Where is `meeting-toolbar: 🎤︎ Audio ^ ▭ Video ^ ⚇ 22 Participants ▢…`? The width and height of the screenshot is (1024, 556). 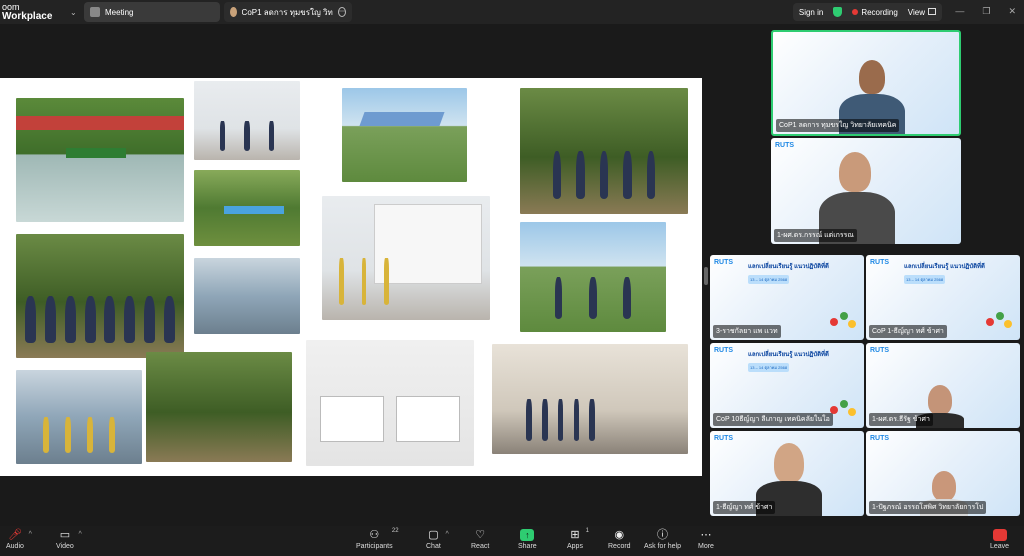
meeting-toolbar: 🎤︎ Audio ^ ▭ Video ^ ⚇ 22 Participants ▢… is located at coordinates (512, 541).